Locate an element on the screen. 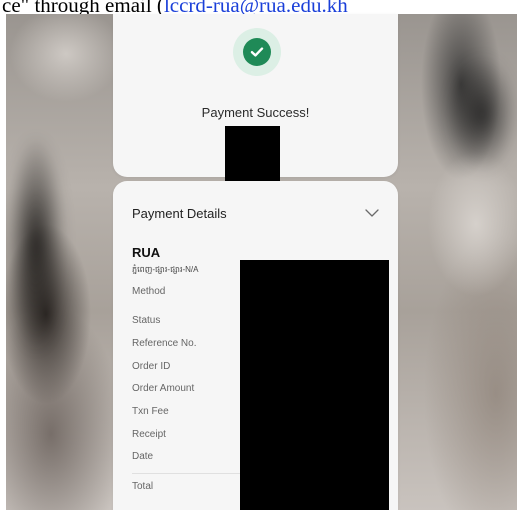 The height and width of the screenshot is (510, 517). label-order-id: Order ID is located at coordinates (151, 366).